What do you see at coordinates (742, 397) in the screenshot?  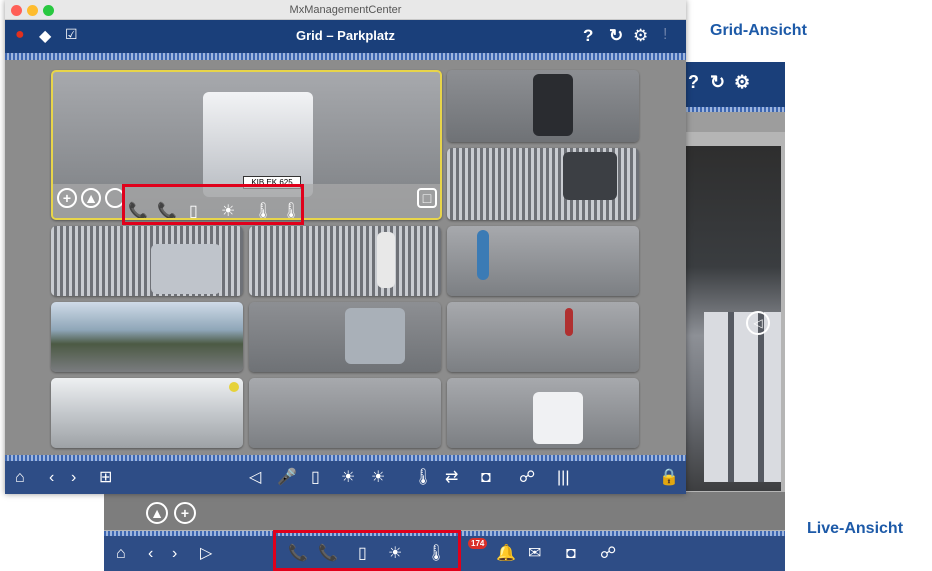 I see `live-video-building` at bounding box center [742, 397].